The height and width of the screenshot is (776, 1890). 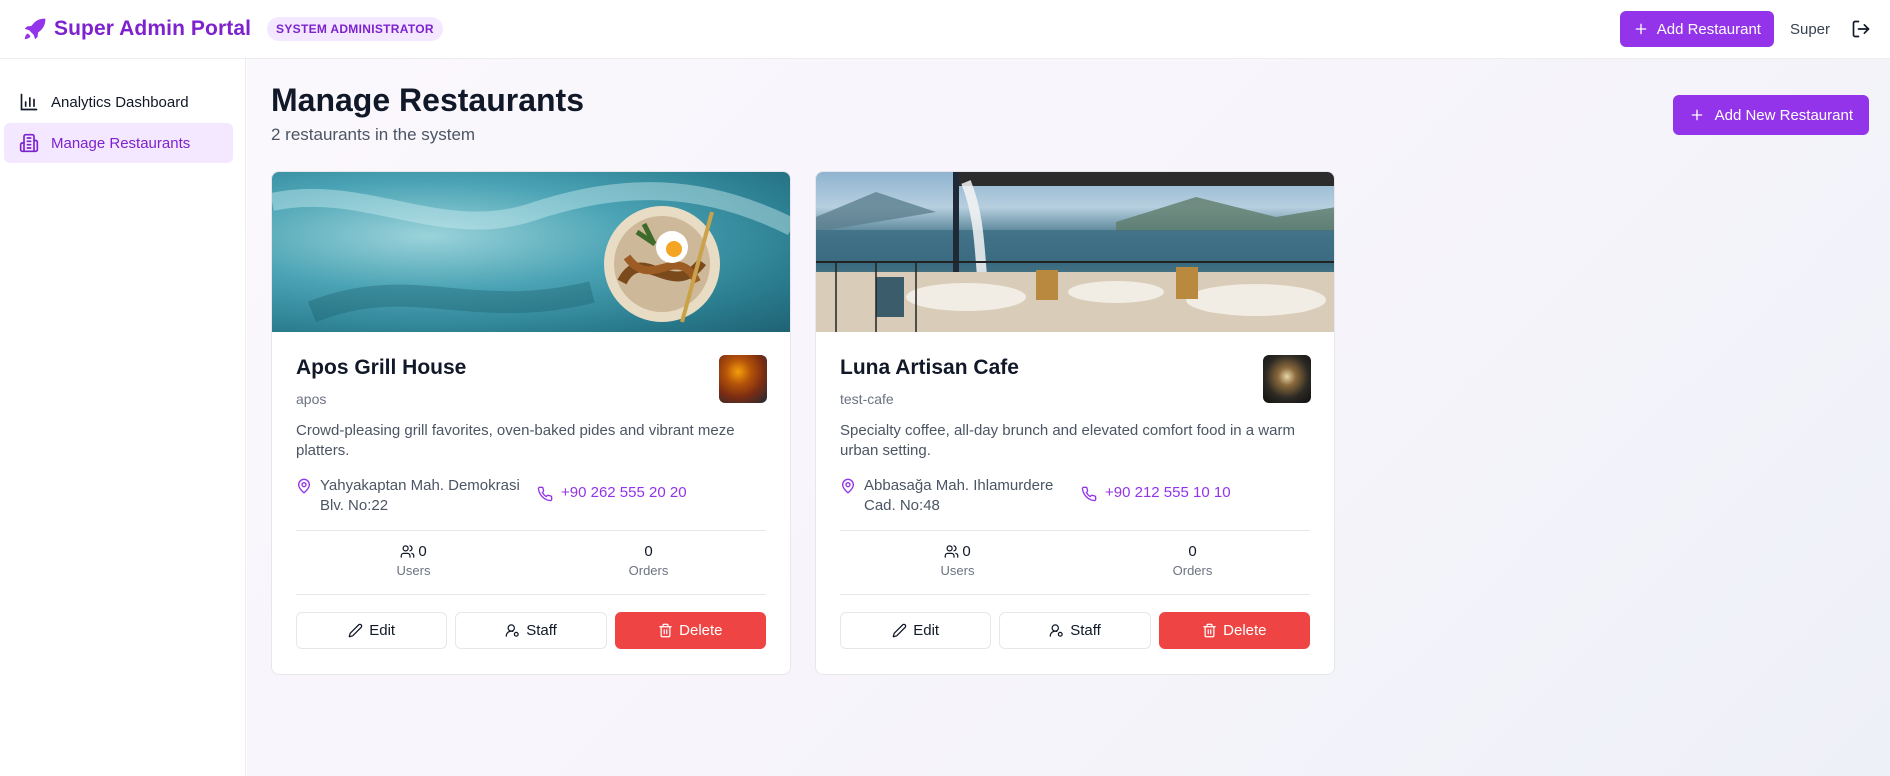 I want to click on role-badge: SYSTEM ADMINISTRATOR, so click(x=355, y=29).